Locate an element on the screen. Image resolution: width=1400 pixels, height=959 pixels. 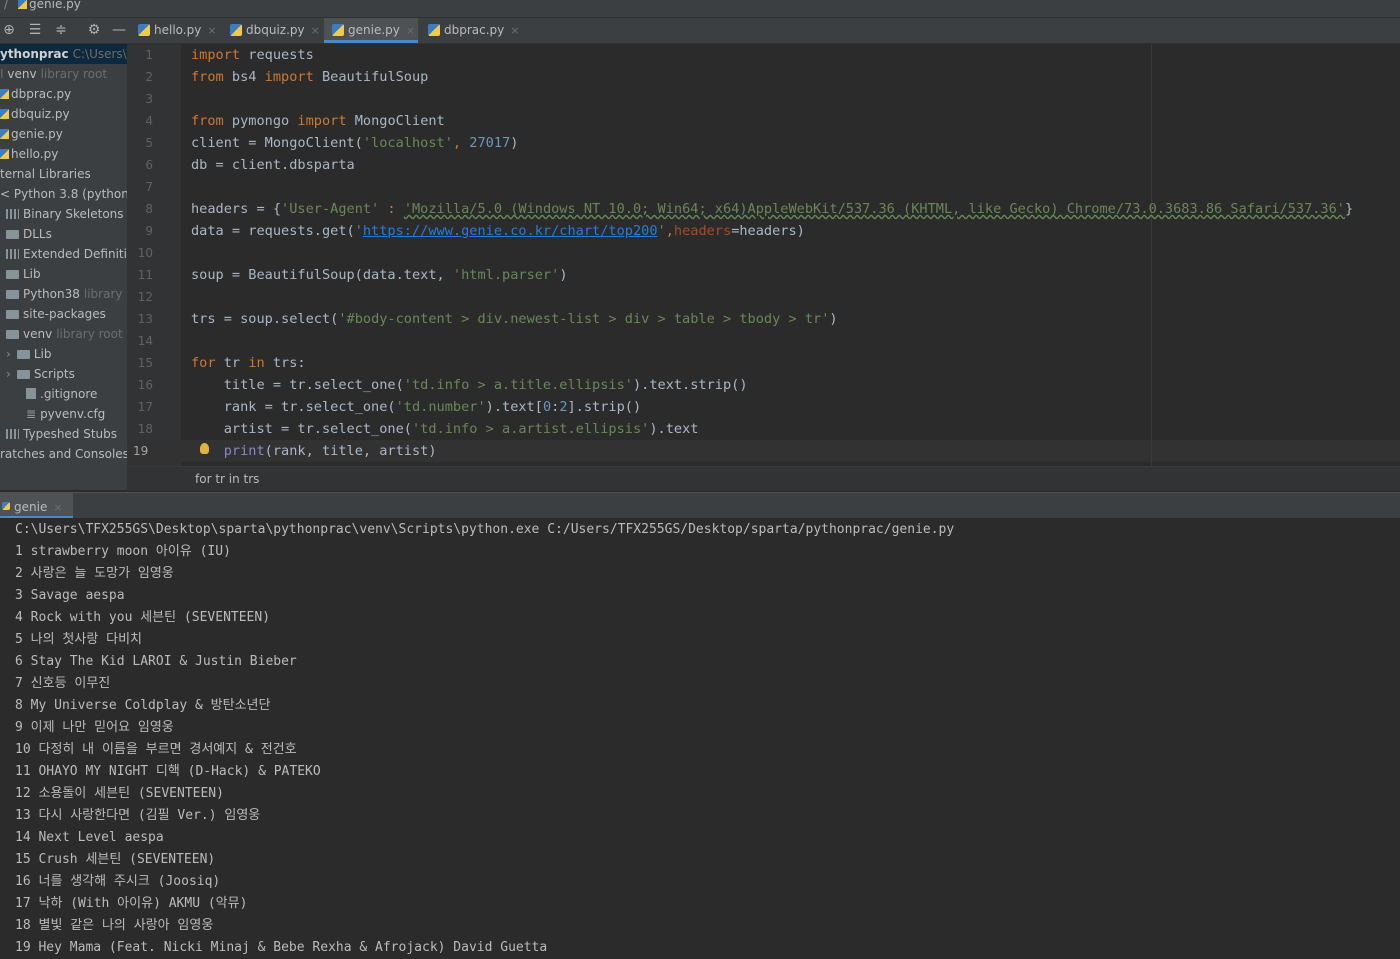
console-line: 14 Next Level aespa is located at coordinates (89, 837).